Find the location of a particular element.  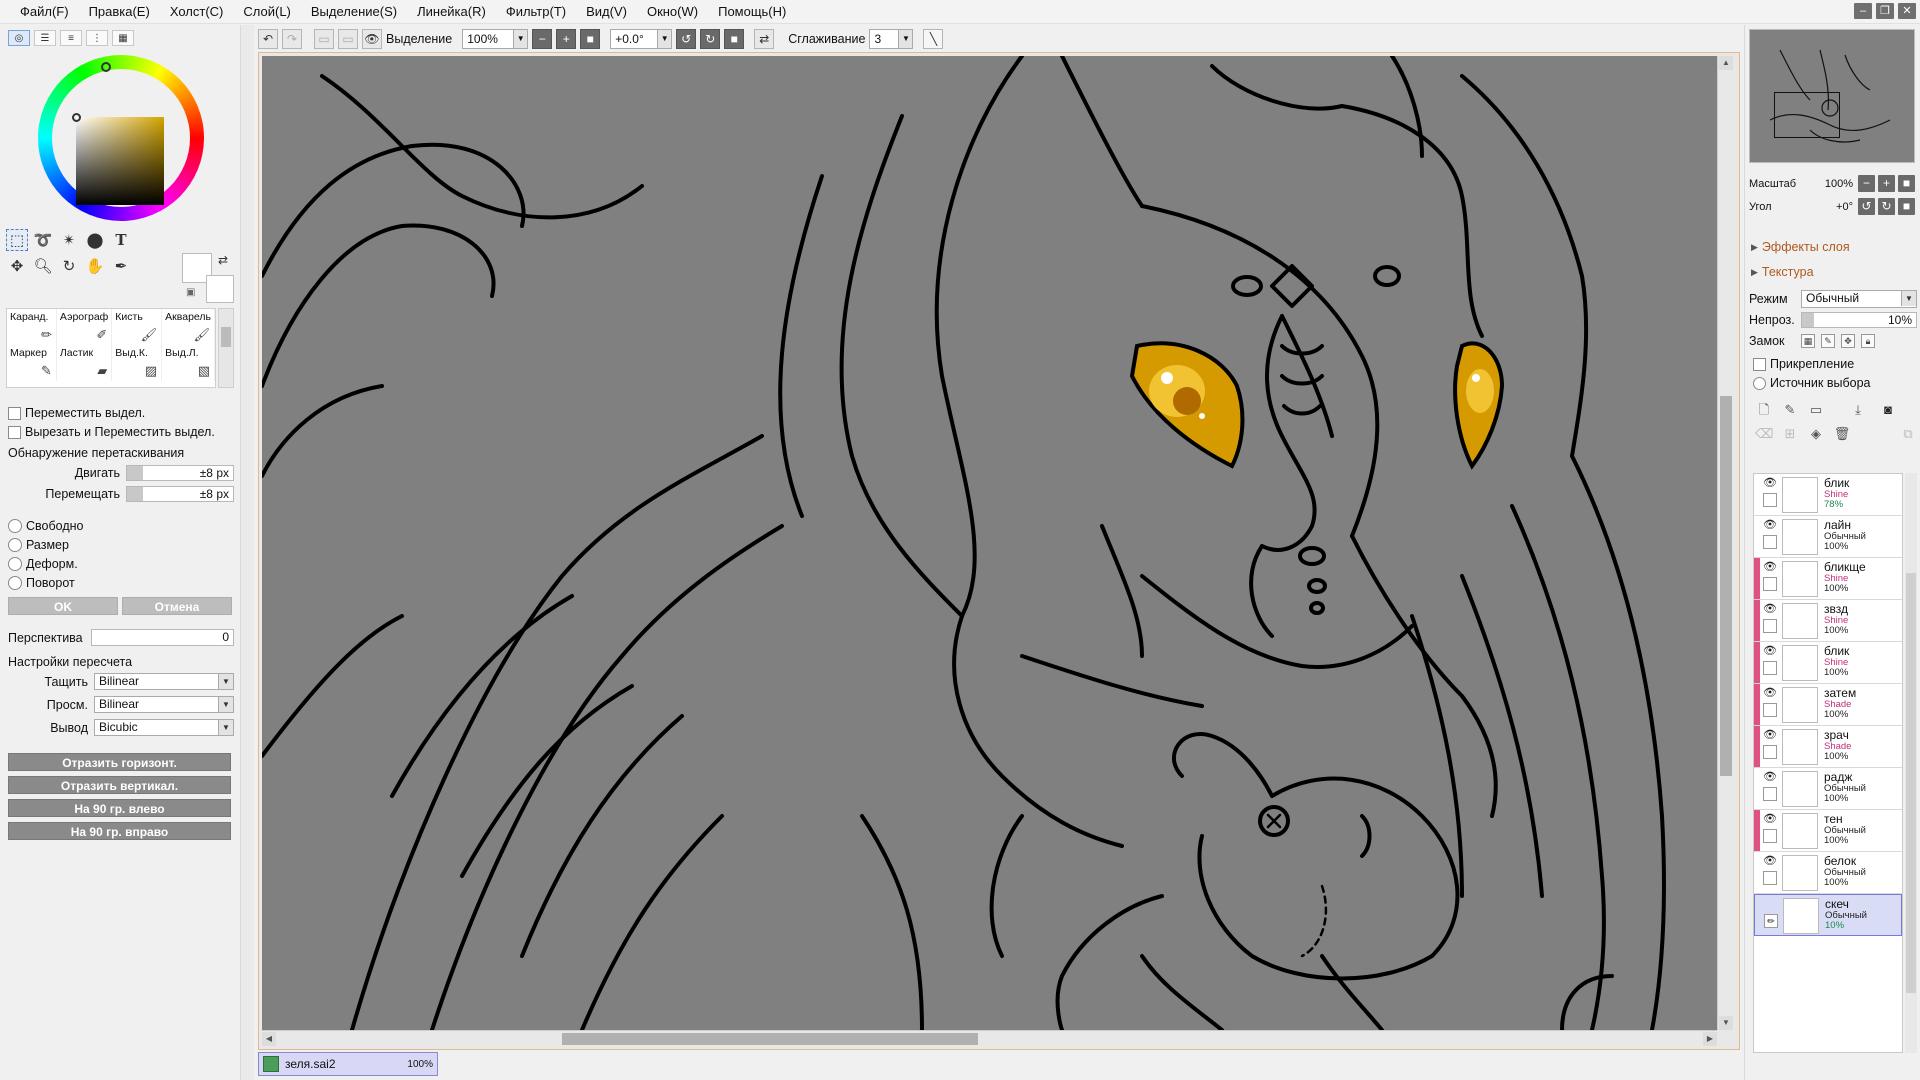

zoom-reset-icon: ■ is located at coordinates (590, 39).